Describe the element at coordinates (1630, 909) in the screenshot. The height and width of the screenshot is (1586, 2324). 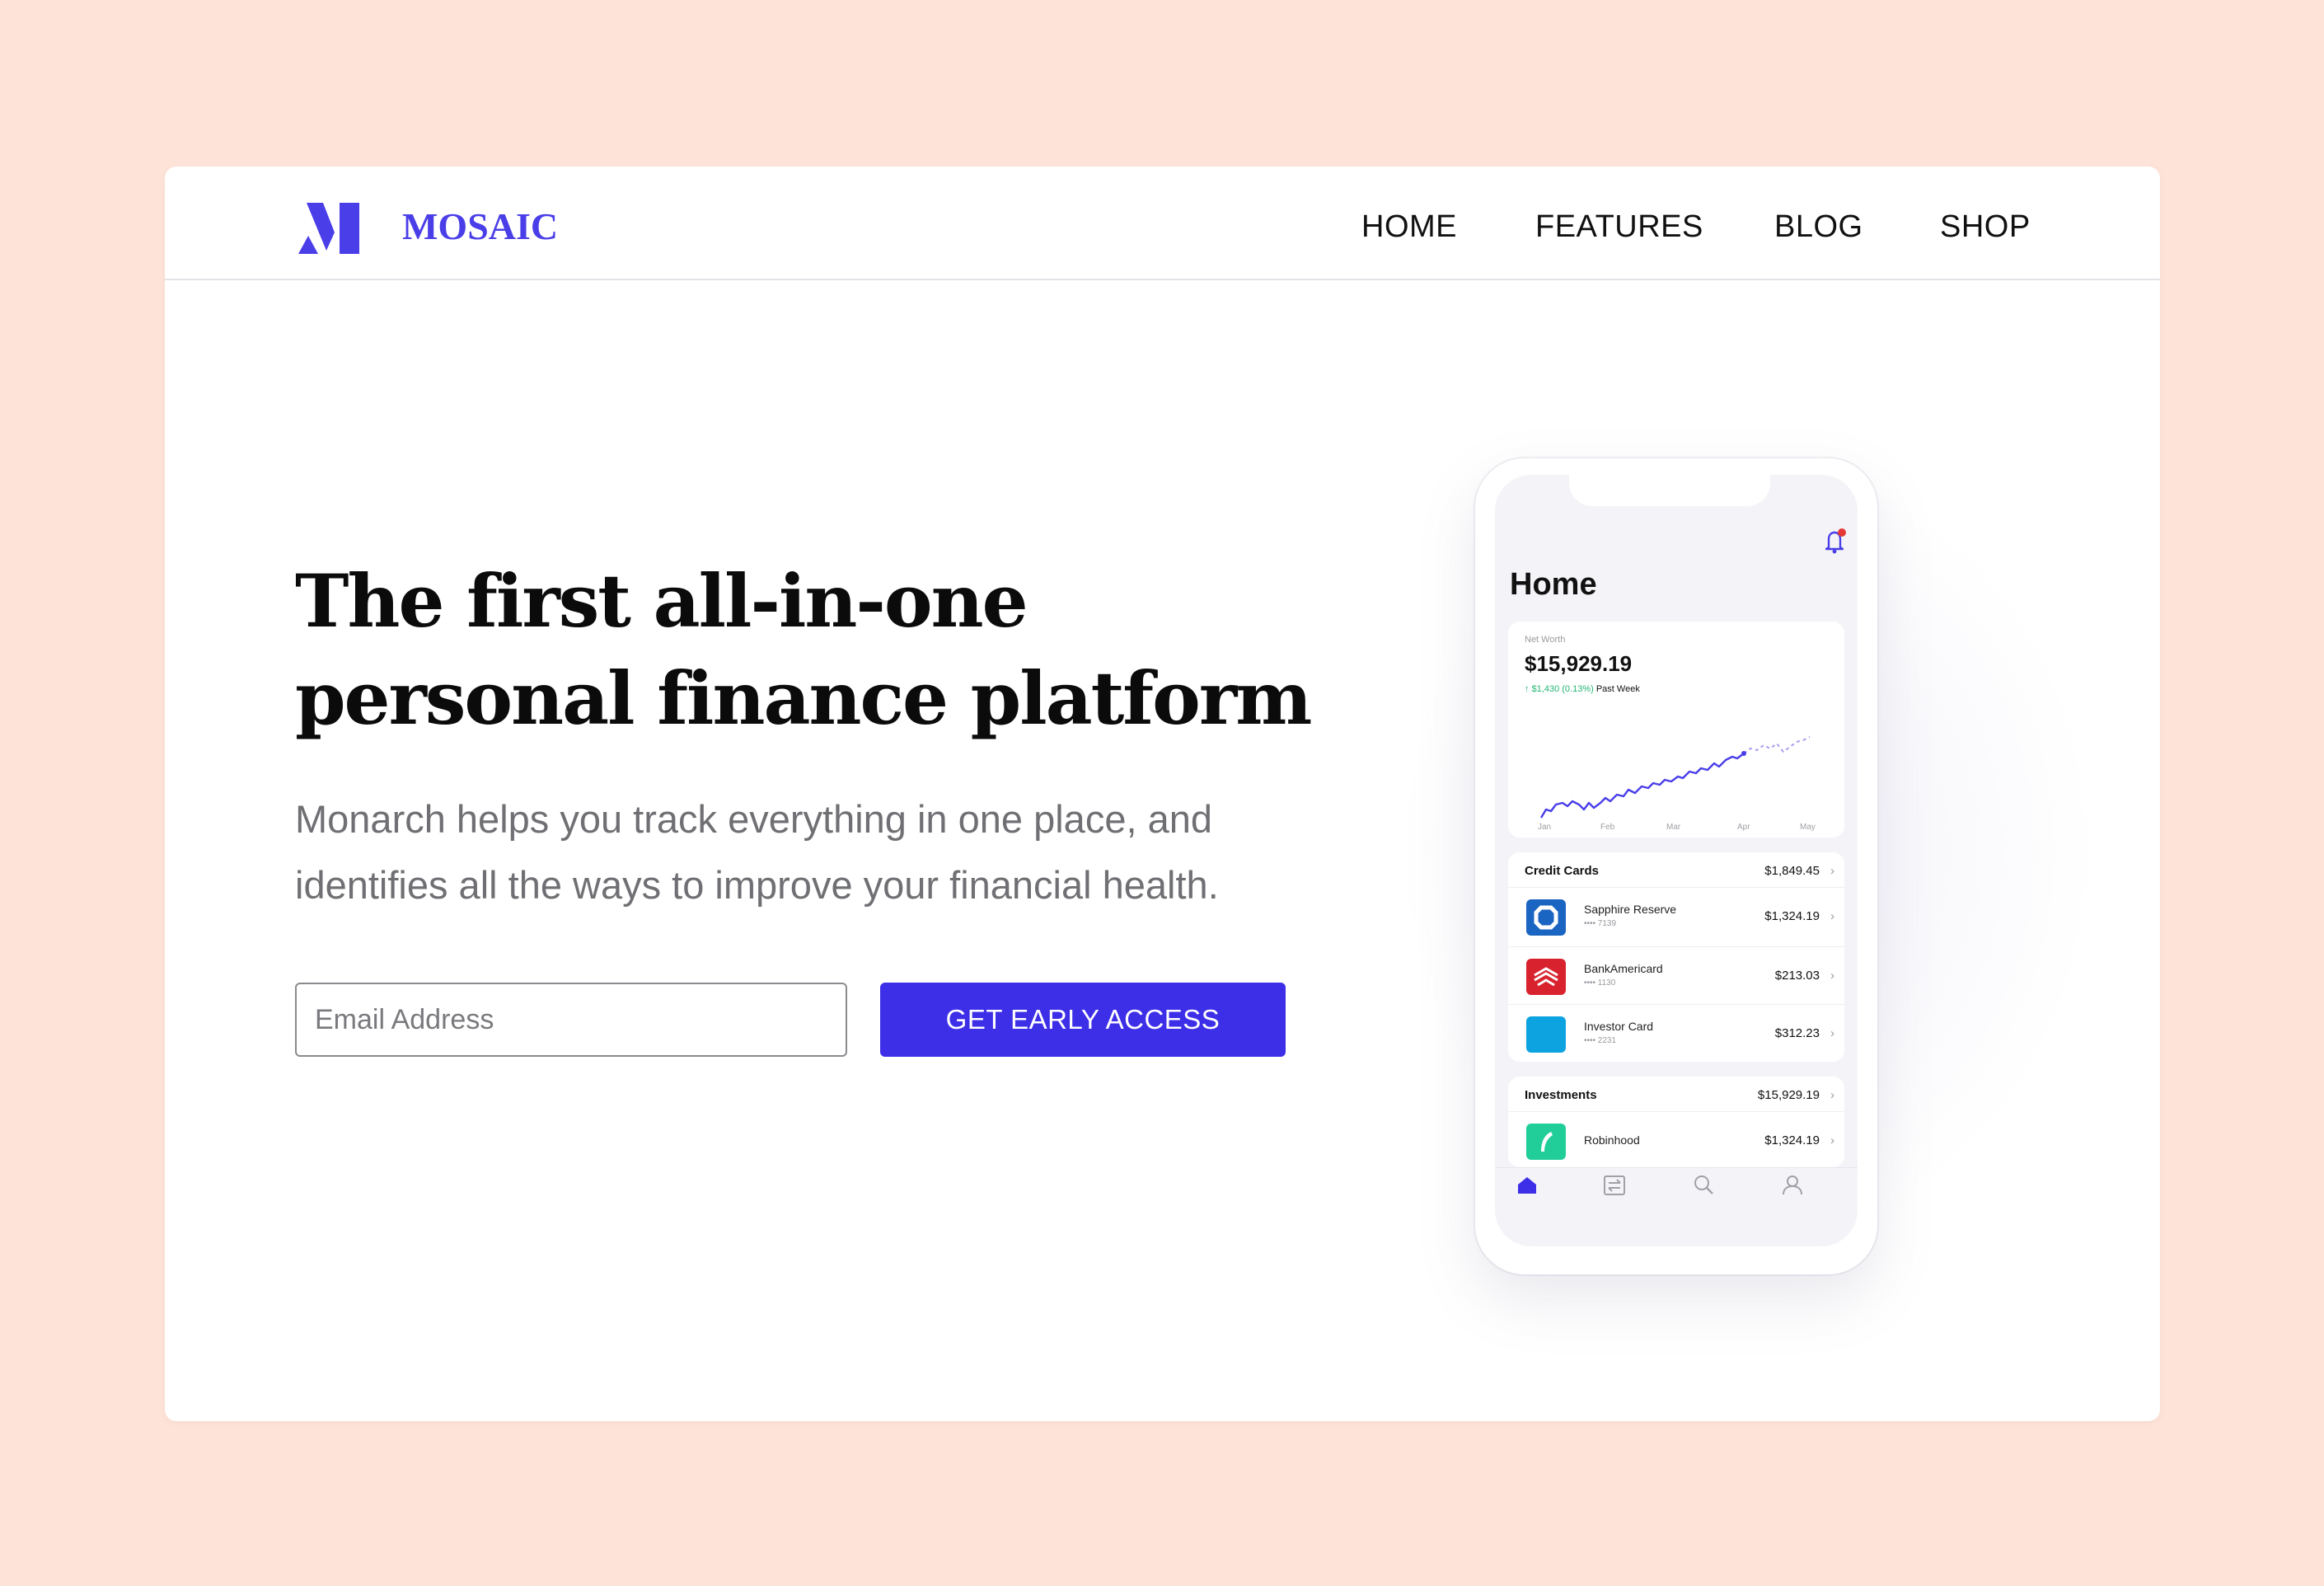
I see `account-name: Sapphire Reserve` at that location.